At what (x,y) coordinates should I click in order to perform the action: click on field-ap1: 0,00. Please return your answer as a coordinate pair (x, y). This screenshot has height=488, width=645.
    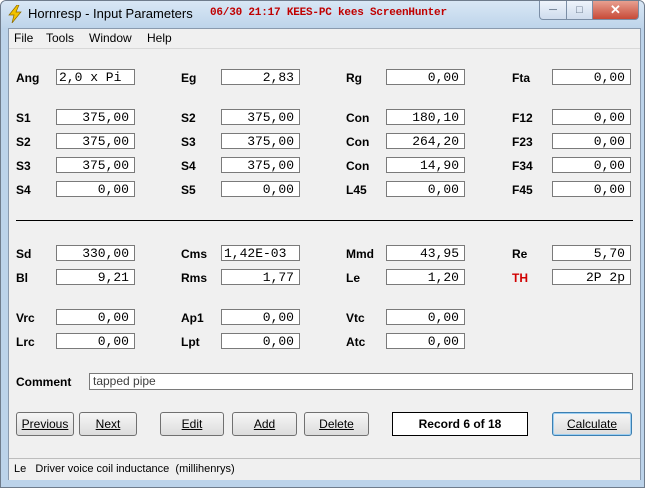
    Looking at the image, I should click on (260, 317).